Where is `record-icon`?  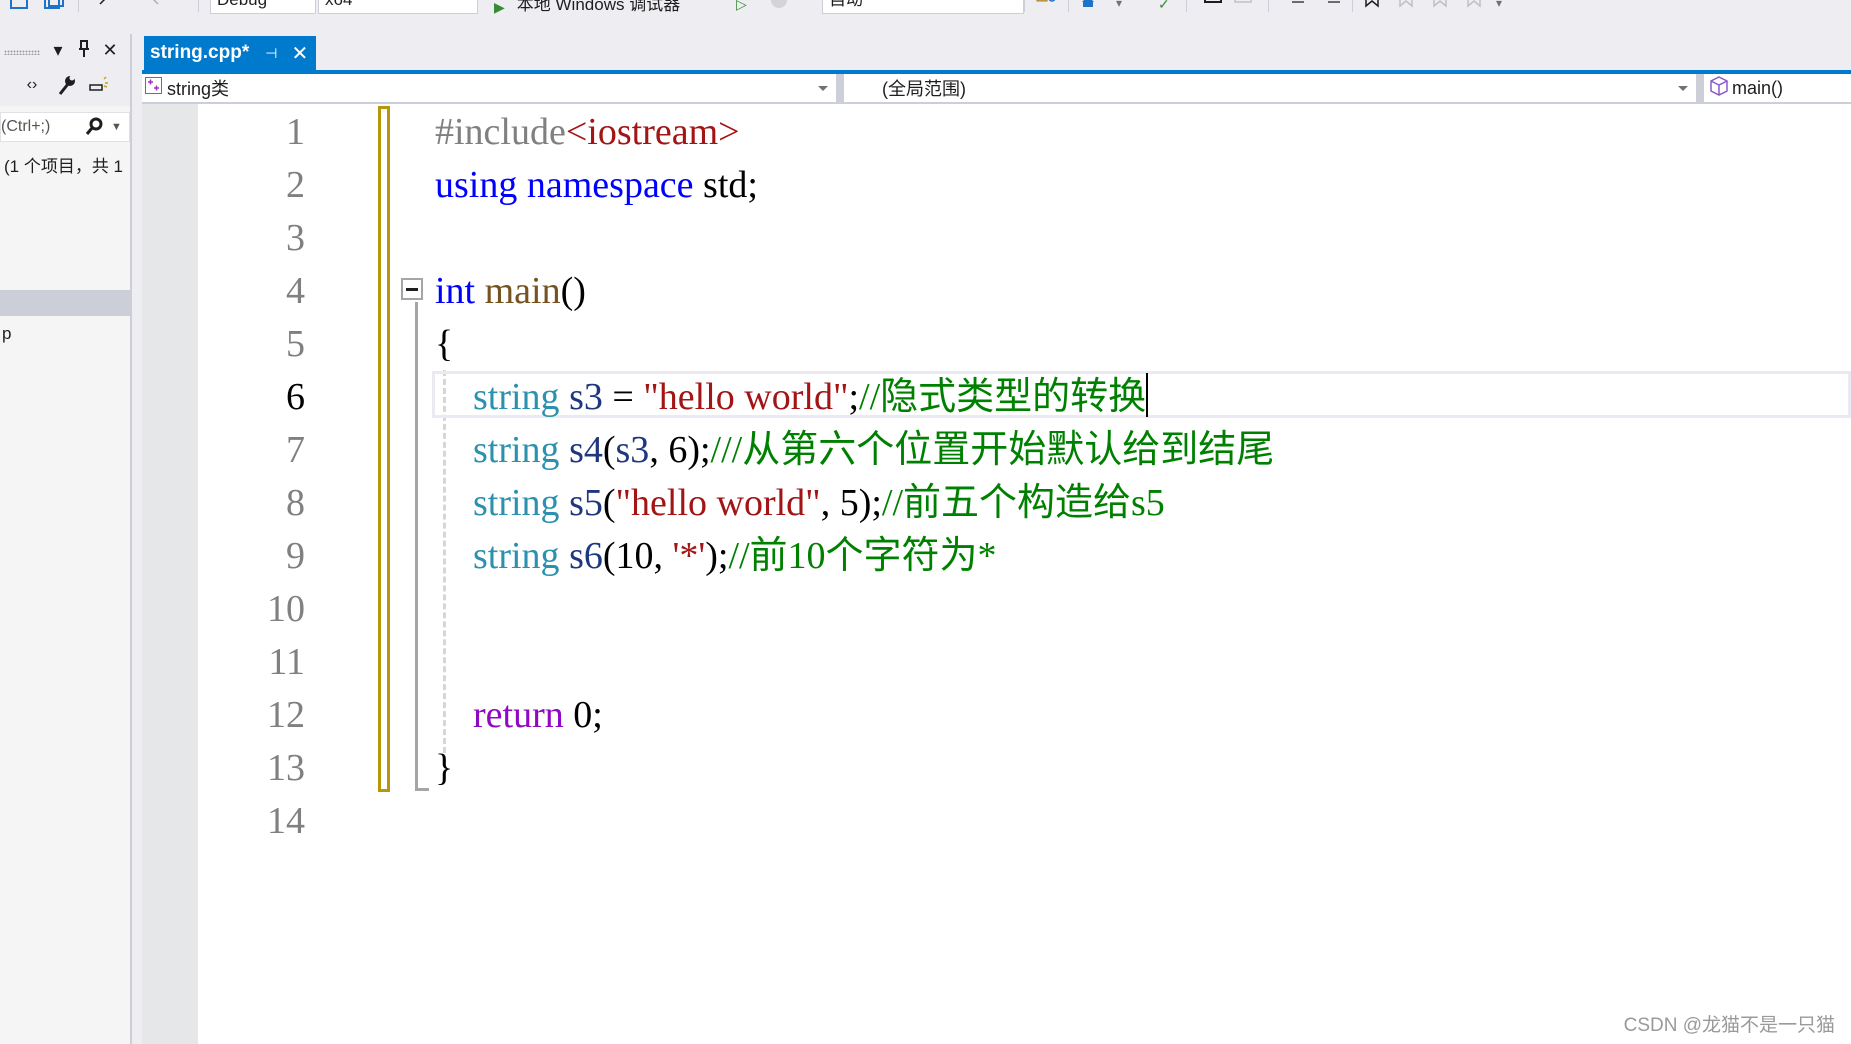 record-icon is located at coordinates (779, 5).